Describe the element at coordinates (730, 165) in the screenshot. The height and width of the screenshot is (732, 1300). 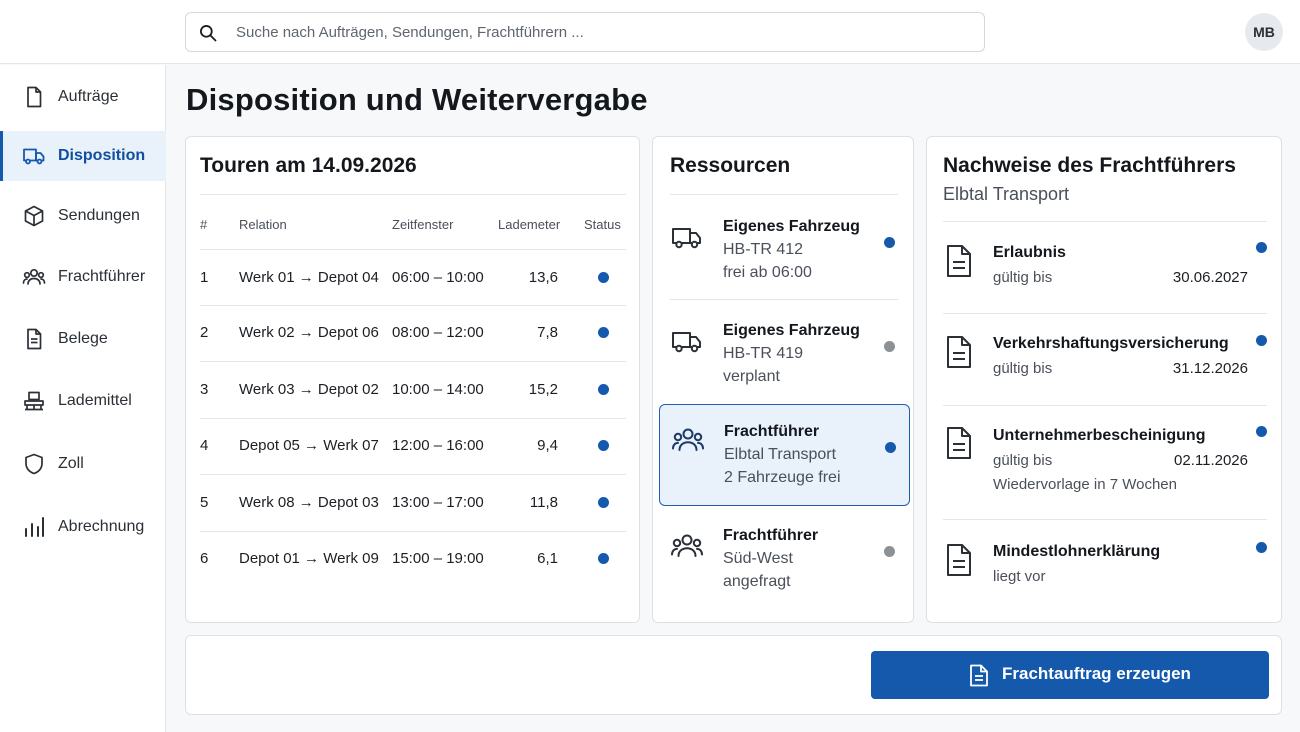
I see `resources-title: Ressourcen` at that location.